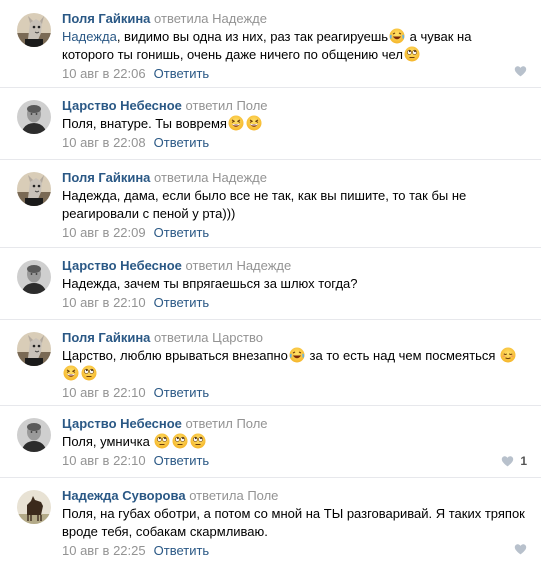  I want to click on comment-meta: 10 авг в 22:06 Ответить, so click(293, 74).